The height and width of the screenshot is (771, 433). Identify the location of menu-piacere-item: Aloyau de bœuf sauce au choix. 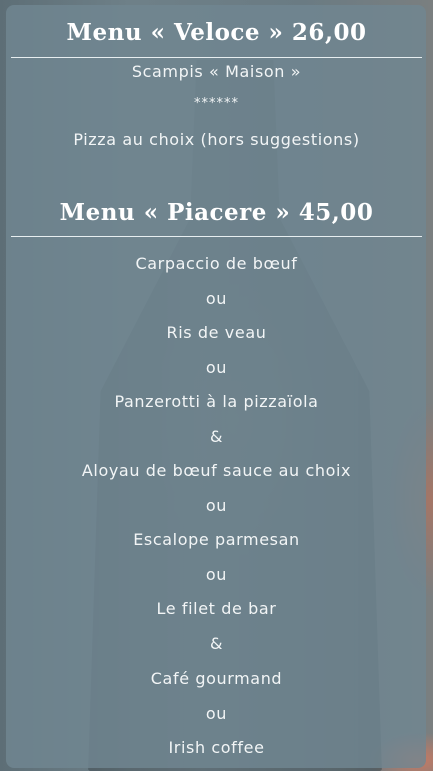
(216, 470).